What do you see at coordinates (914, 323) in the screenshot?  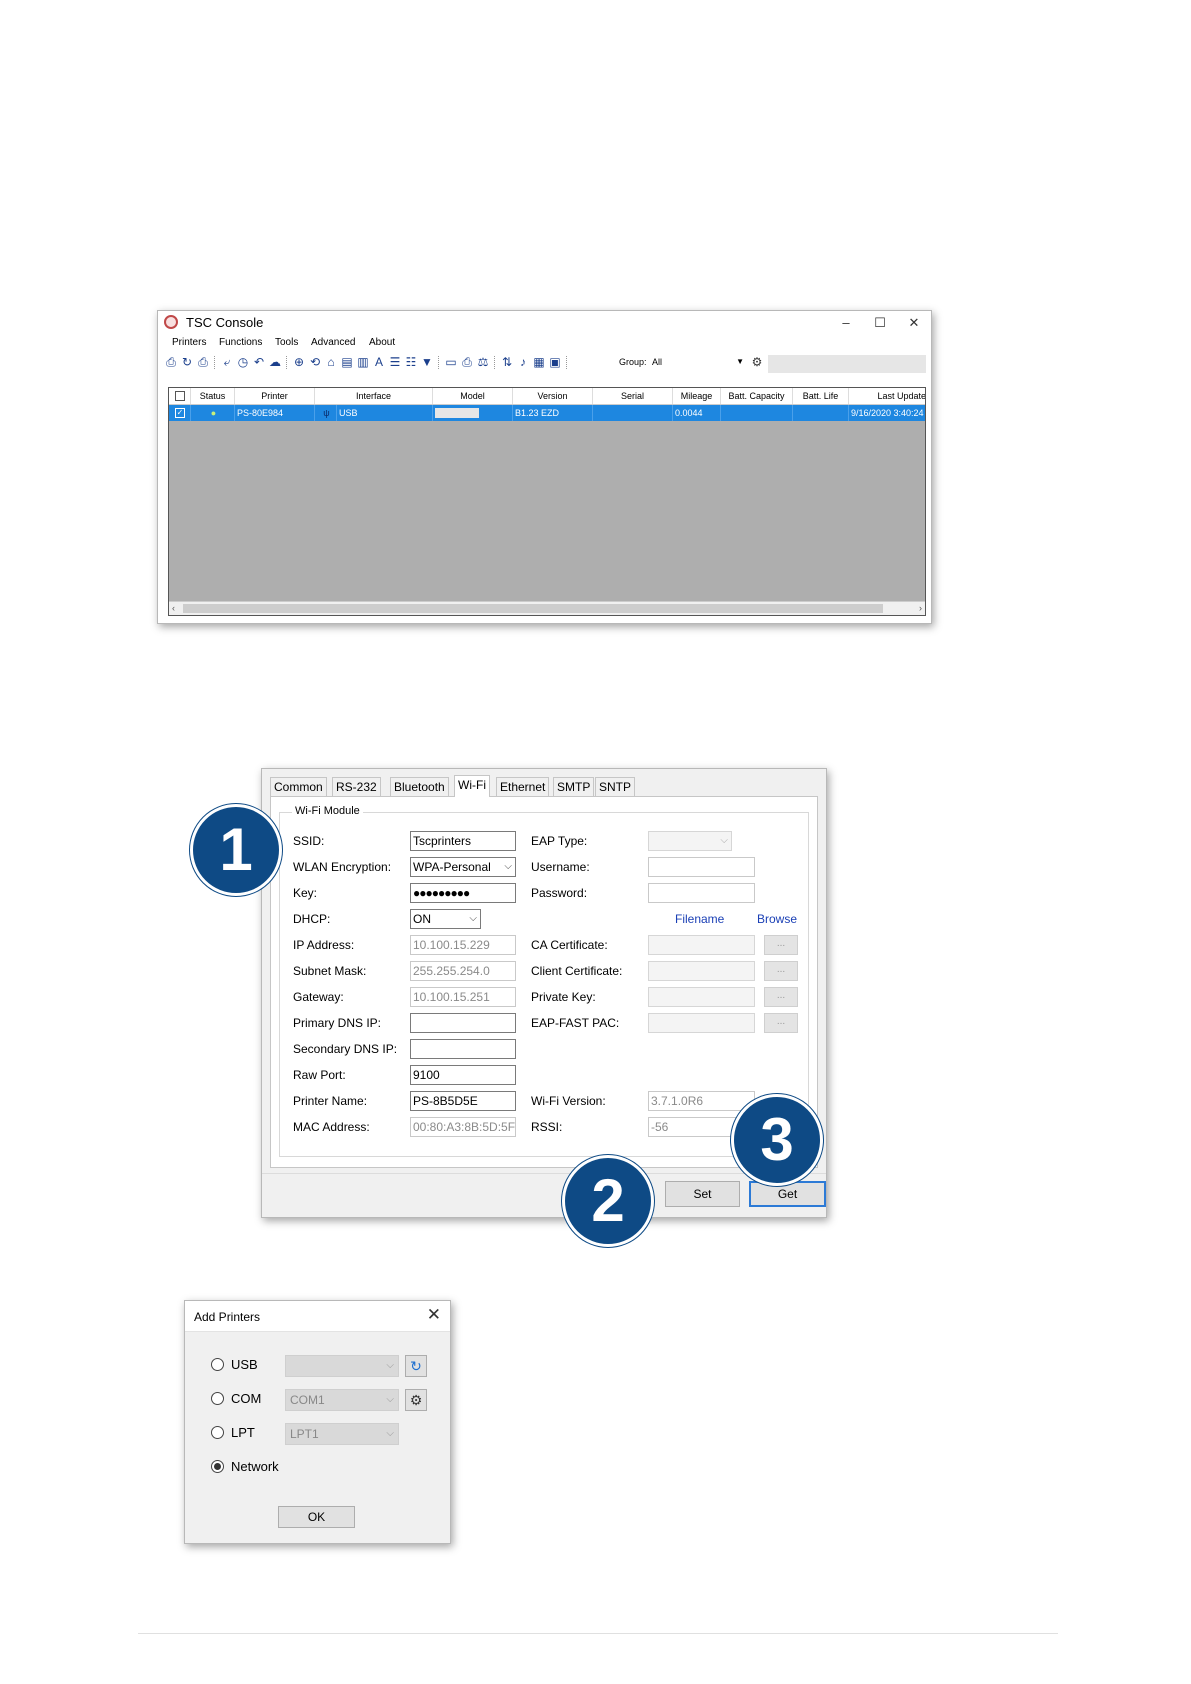 I see `close-button: ✕` at bounding box center [914, 323].